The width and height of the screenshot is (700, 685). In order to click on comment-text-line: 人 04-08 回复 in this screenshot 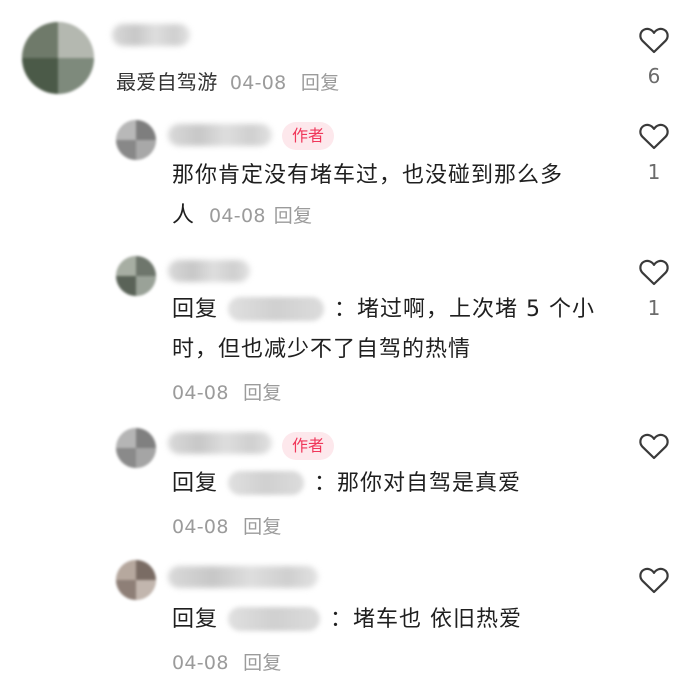, I will do `click(392, 216)`.